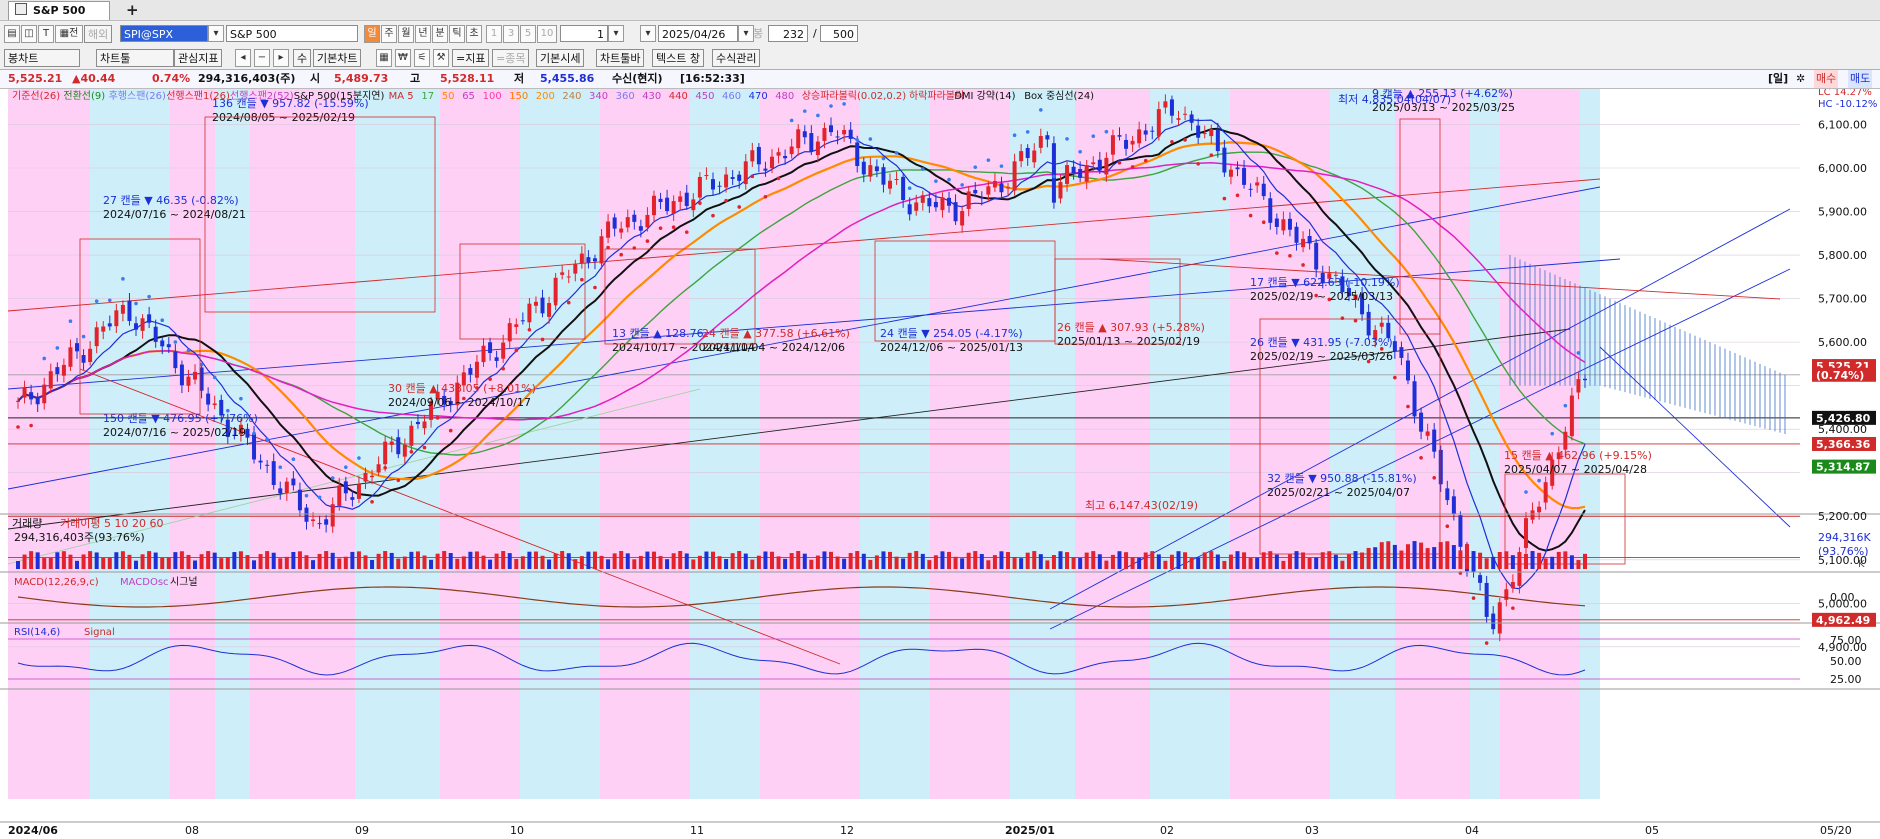  I want to click on basic-price-button: 기본시세, so click(560, 58).